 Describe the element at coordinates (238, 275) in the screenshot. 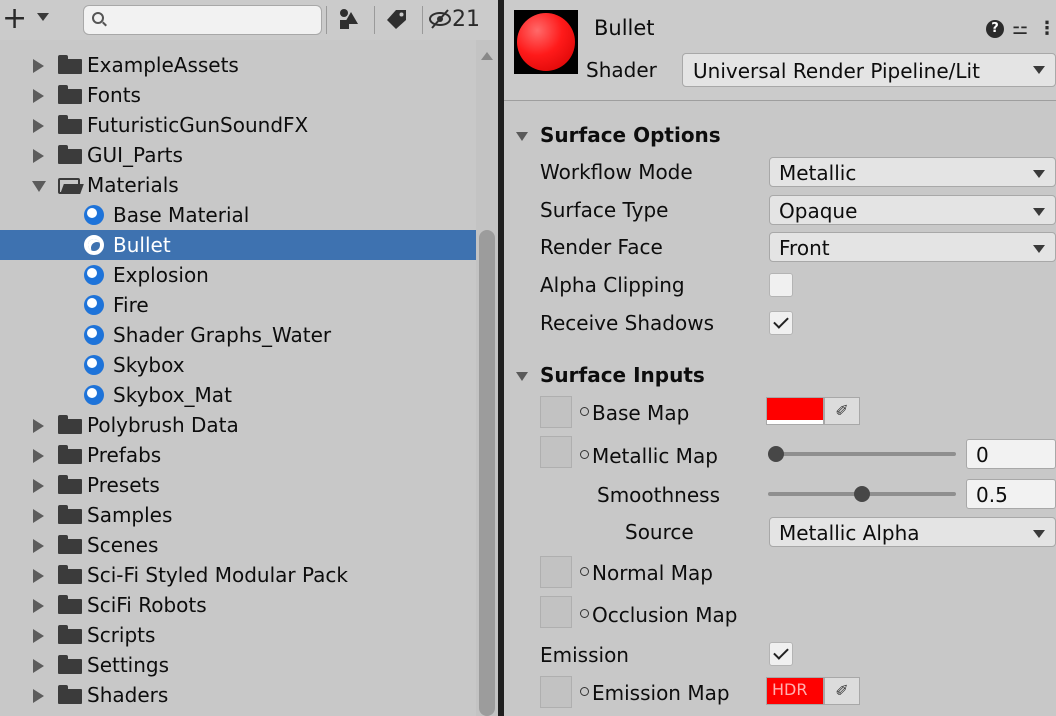

I see `tree-item-explosion: Explosion` at that location.